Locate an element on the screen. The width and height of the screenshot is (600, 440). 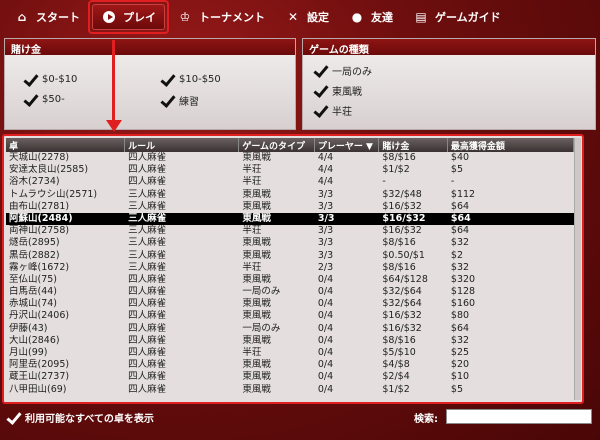
table-row: 赤城山(74) 四人麻雀 東風戦 0/4 $32/$64 $160 is located at coordinates (290, 304).